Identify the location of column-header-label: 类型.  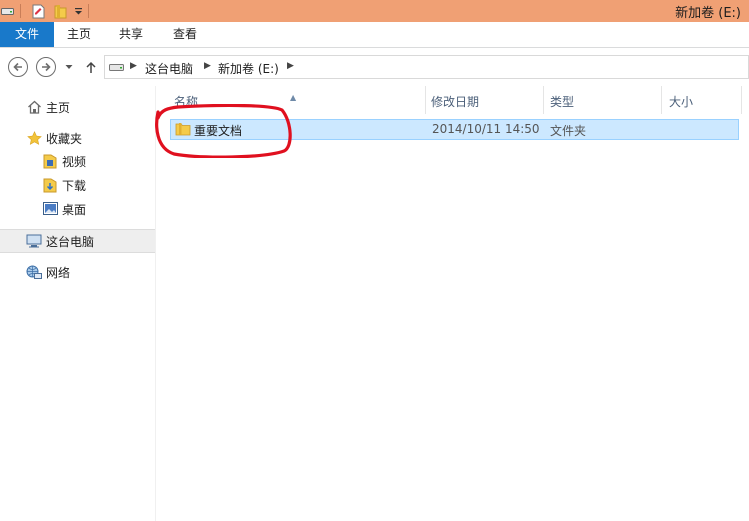
(562, 102).